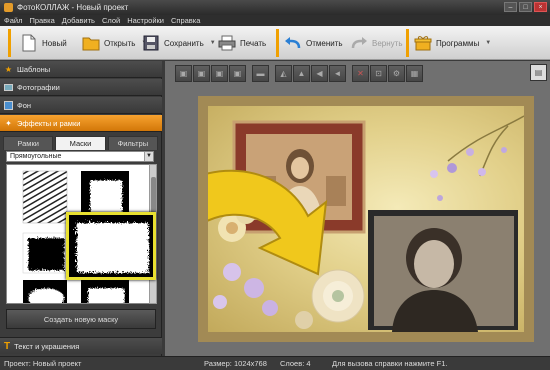  What do you see at coordinates (219, 73) in the screenshot?
I see `layer-up-icon: ▣` at bounding box center [219, 73].